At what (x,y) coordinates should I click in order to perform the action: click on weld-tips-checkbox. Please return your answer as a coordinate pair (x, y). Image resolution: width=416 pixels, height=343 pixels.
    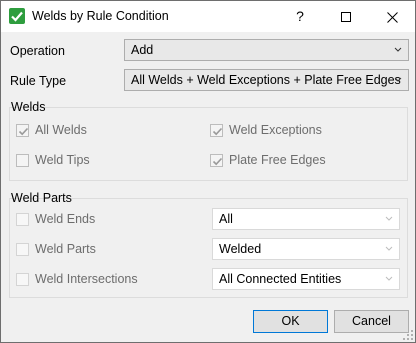
    Looking at the image, I should click on (22, 160).